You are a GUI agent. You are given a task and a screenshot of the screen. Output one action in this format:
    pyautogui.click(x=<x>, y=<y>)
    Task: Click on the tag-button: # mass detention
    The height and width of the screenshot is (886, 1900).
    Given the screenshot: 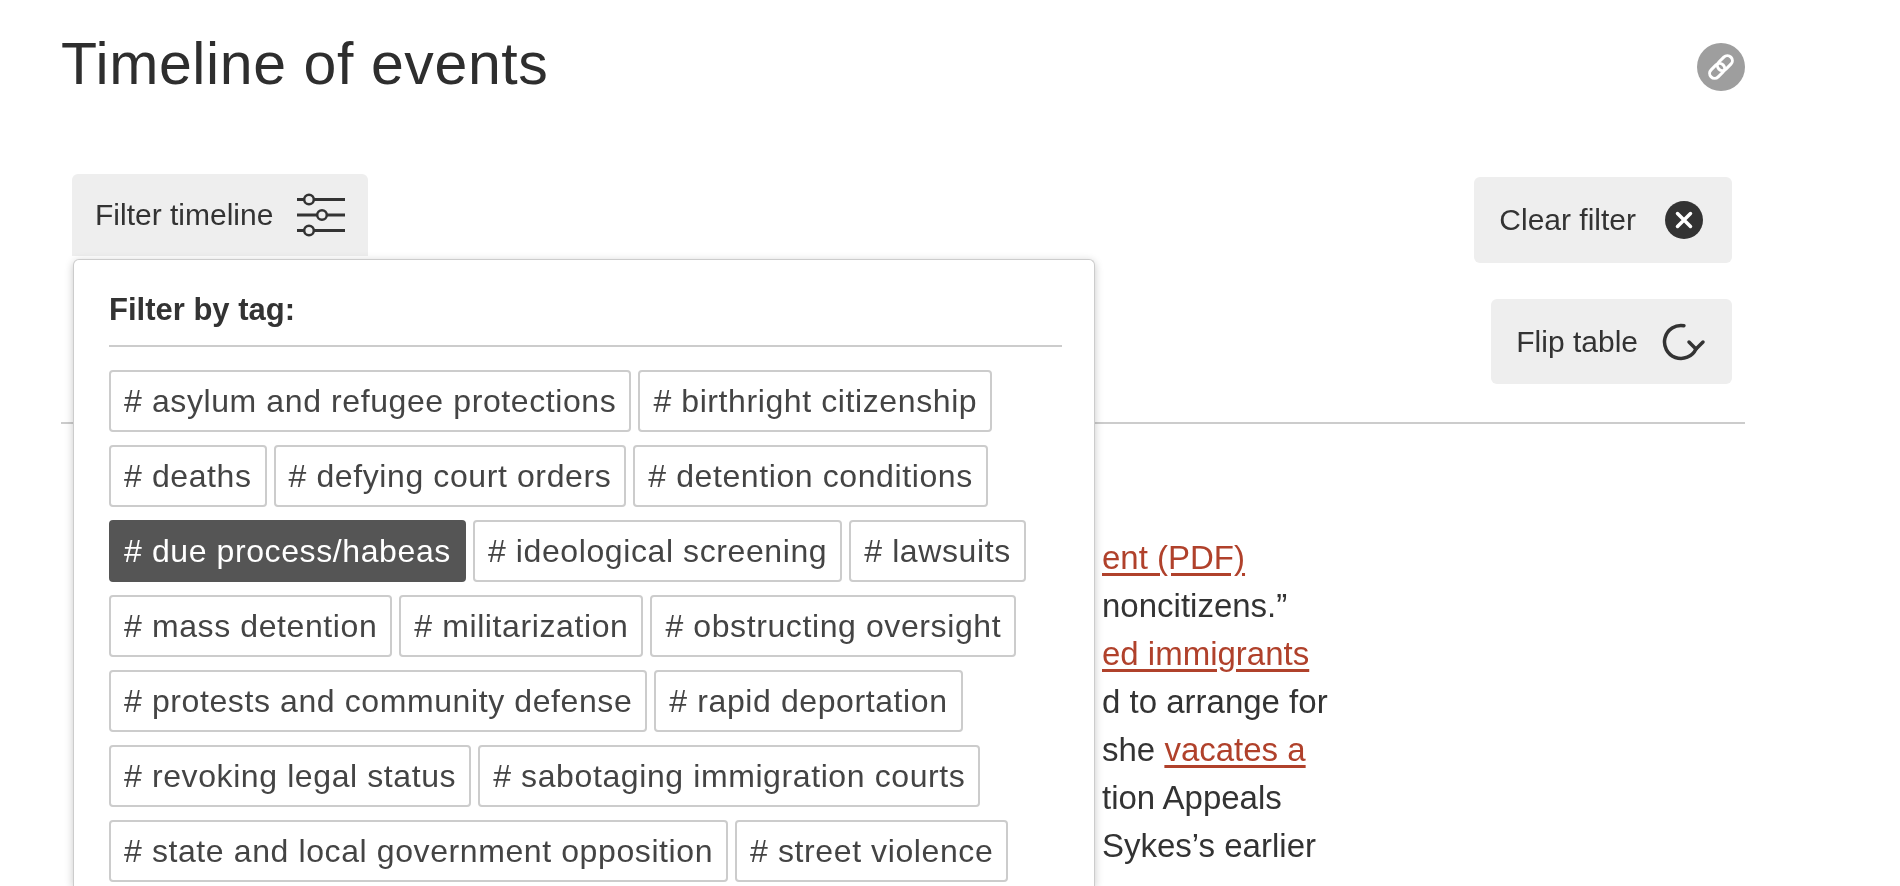 What is the action you would take?
    pyautogui.click(x=251, y=626)
    